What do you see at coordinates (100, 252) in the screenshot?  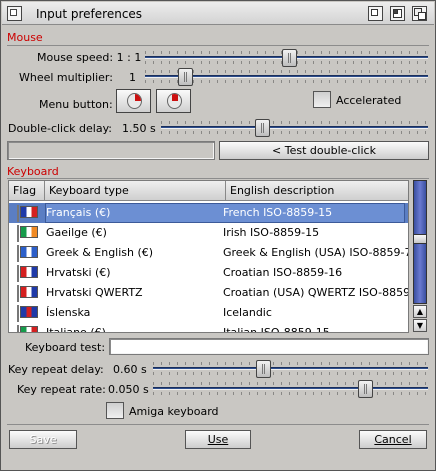 I see `keyboard-type-cell: Greek & English (€)` at bounding box center [100, 252].